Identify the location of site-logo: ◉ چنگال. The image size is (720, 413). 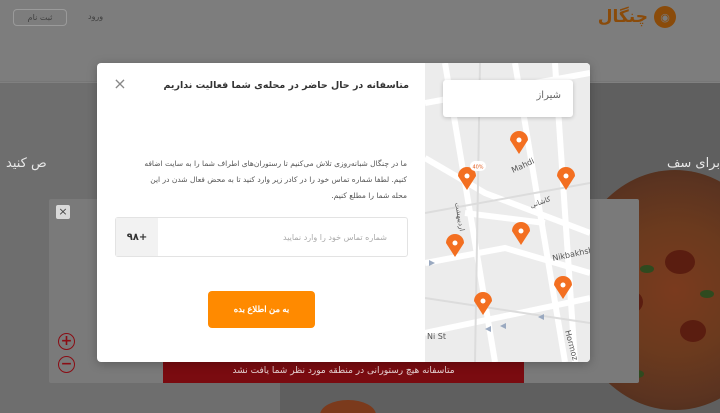
(637, 17).